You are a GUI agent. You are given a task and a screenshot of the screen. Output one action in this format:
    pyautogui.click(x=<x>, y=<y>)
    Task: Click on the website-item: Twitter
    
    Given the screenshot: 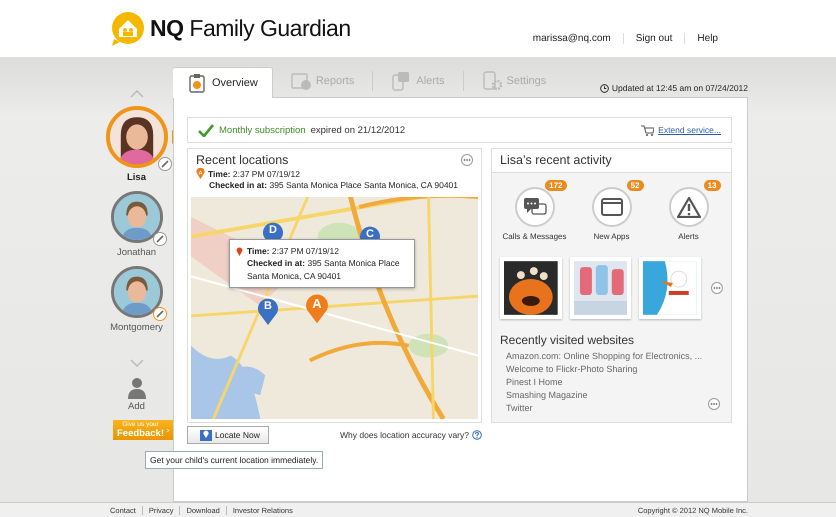 What is the action you would take?
    pyautogui.click(x=611, y=408)
    